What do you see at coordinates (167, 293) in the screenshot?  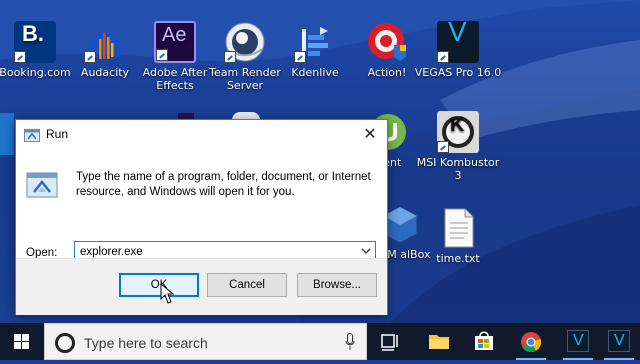 I see `mouse-cursor-icon` at bounding box center [167, 293].